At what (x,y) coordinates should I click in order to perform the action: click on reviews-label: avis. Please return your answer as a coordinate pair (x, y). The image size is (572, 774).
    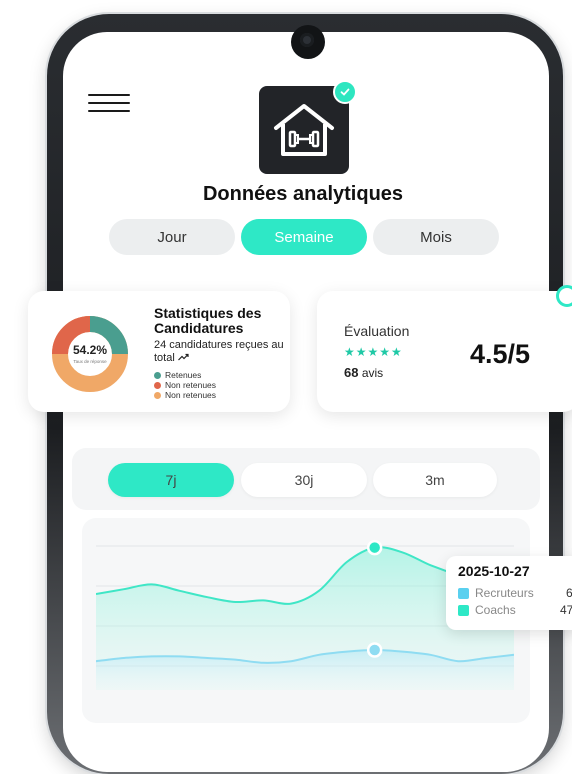
    Looking at the image, I should click on (372, 373).